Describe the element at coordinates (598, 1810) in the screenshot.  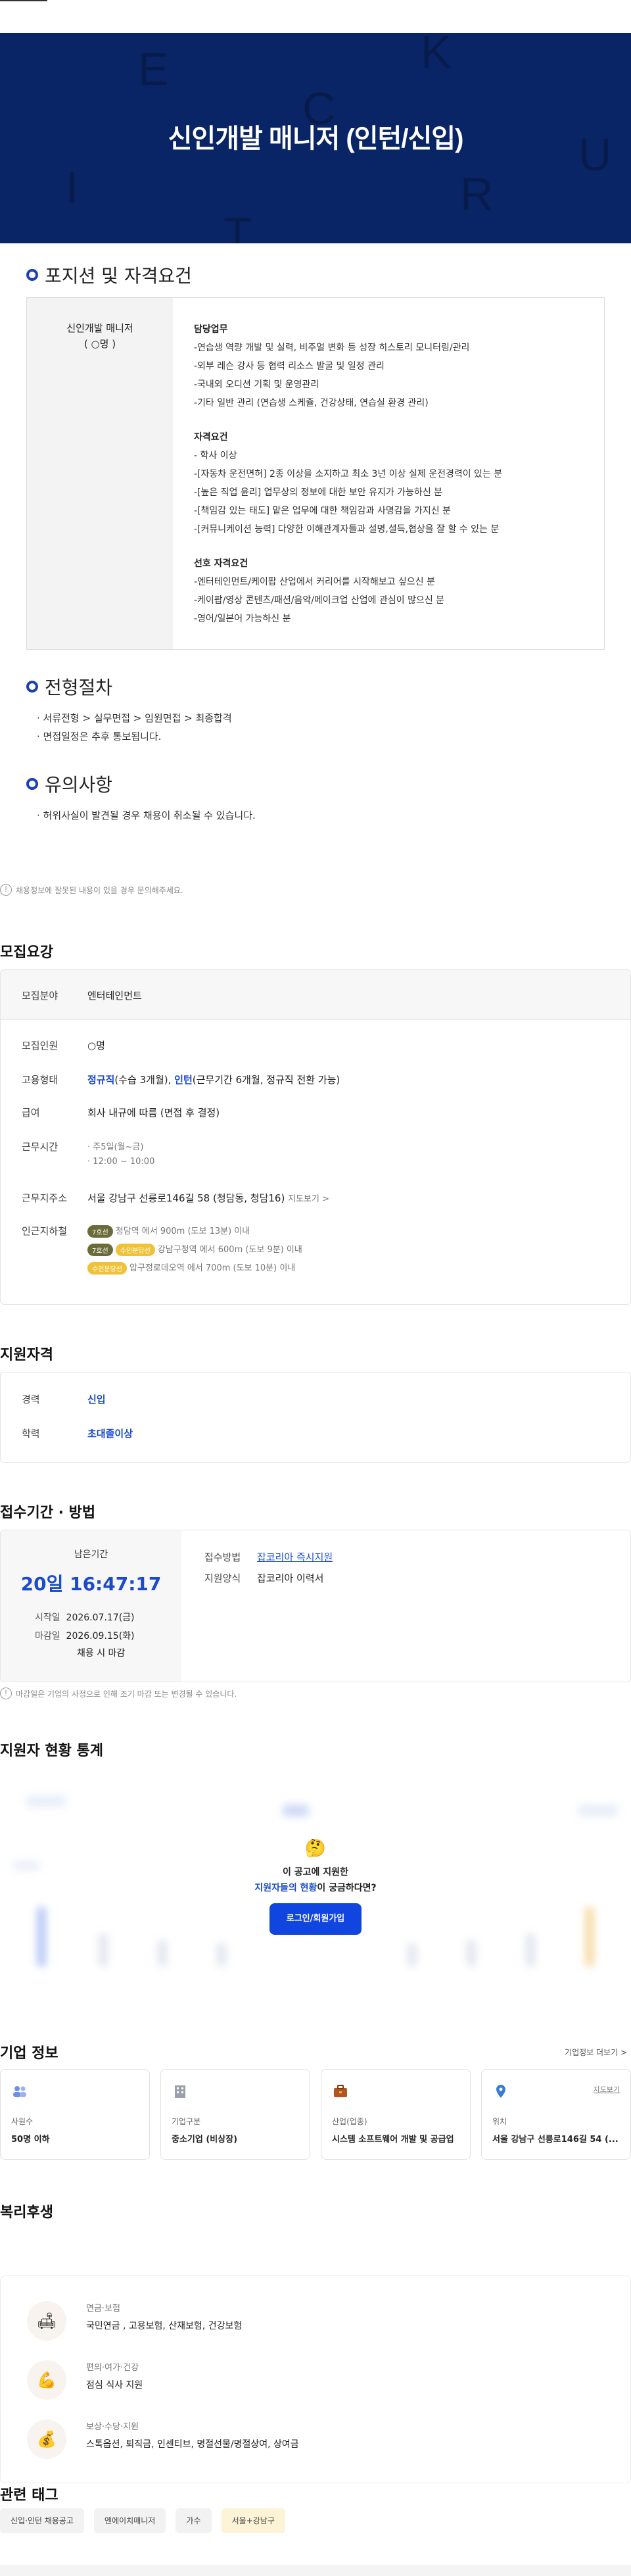
I see `blurred-chart` at that location.